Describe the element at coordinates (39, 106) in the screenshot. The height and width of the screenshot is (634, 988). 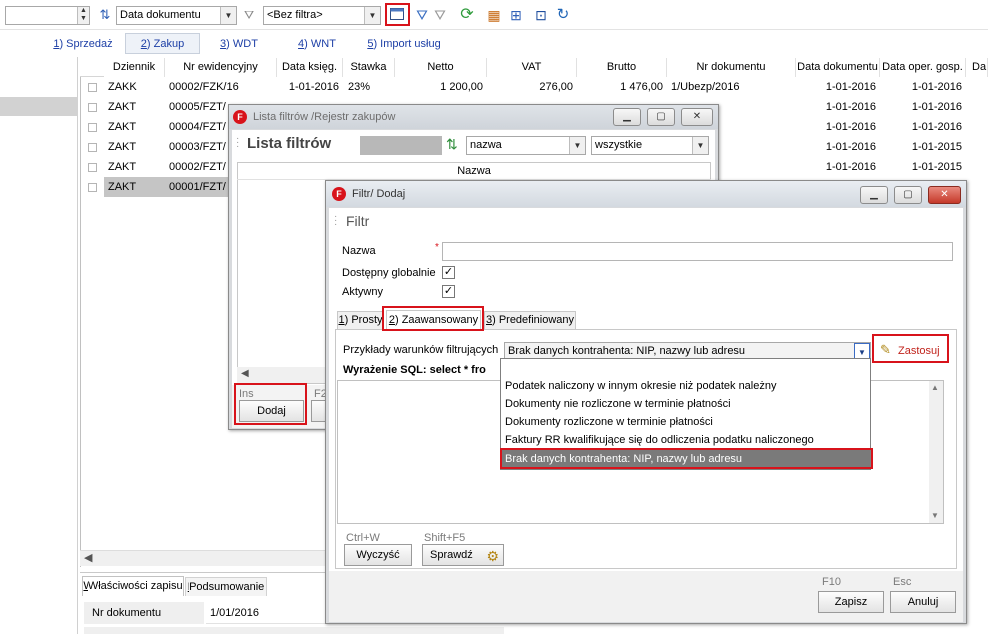
I see `left-panel-selected-item` at that location.